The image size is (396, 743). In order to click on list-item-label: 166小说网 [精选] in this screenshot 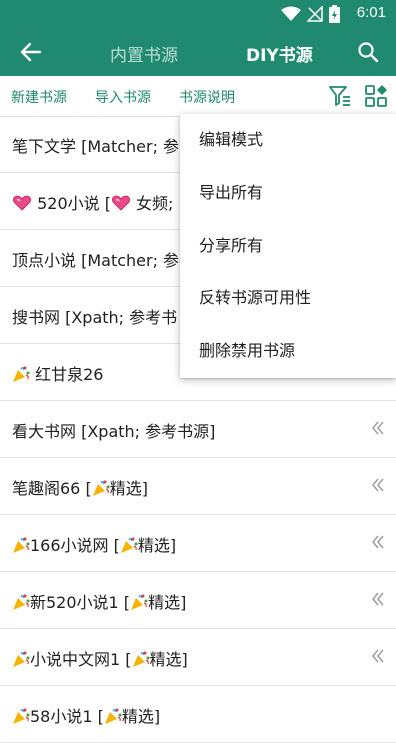, I will do `click(94, 544)`.